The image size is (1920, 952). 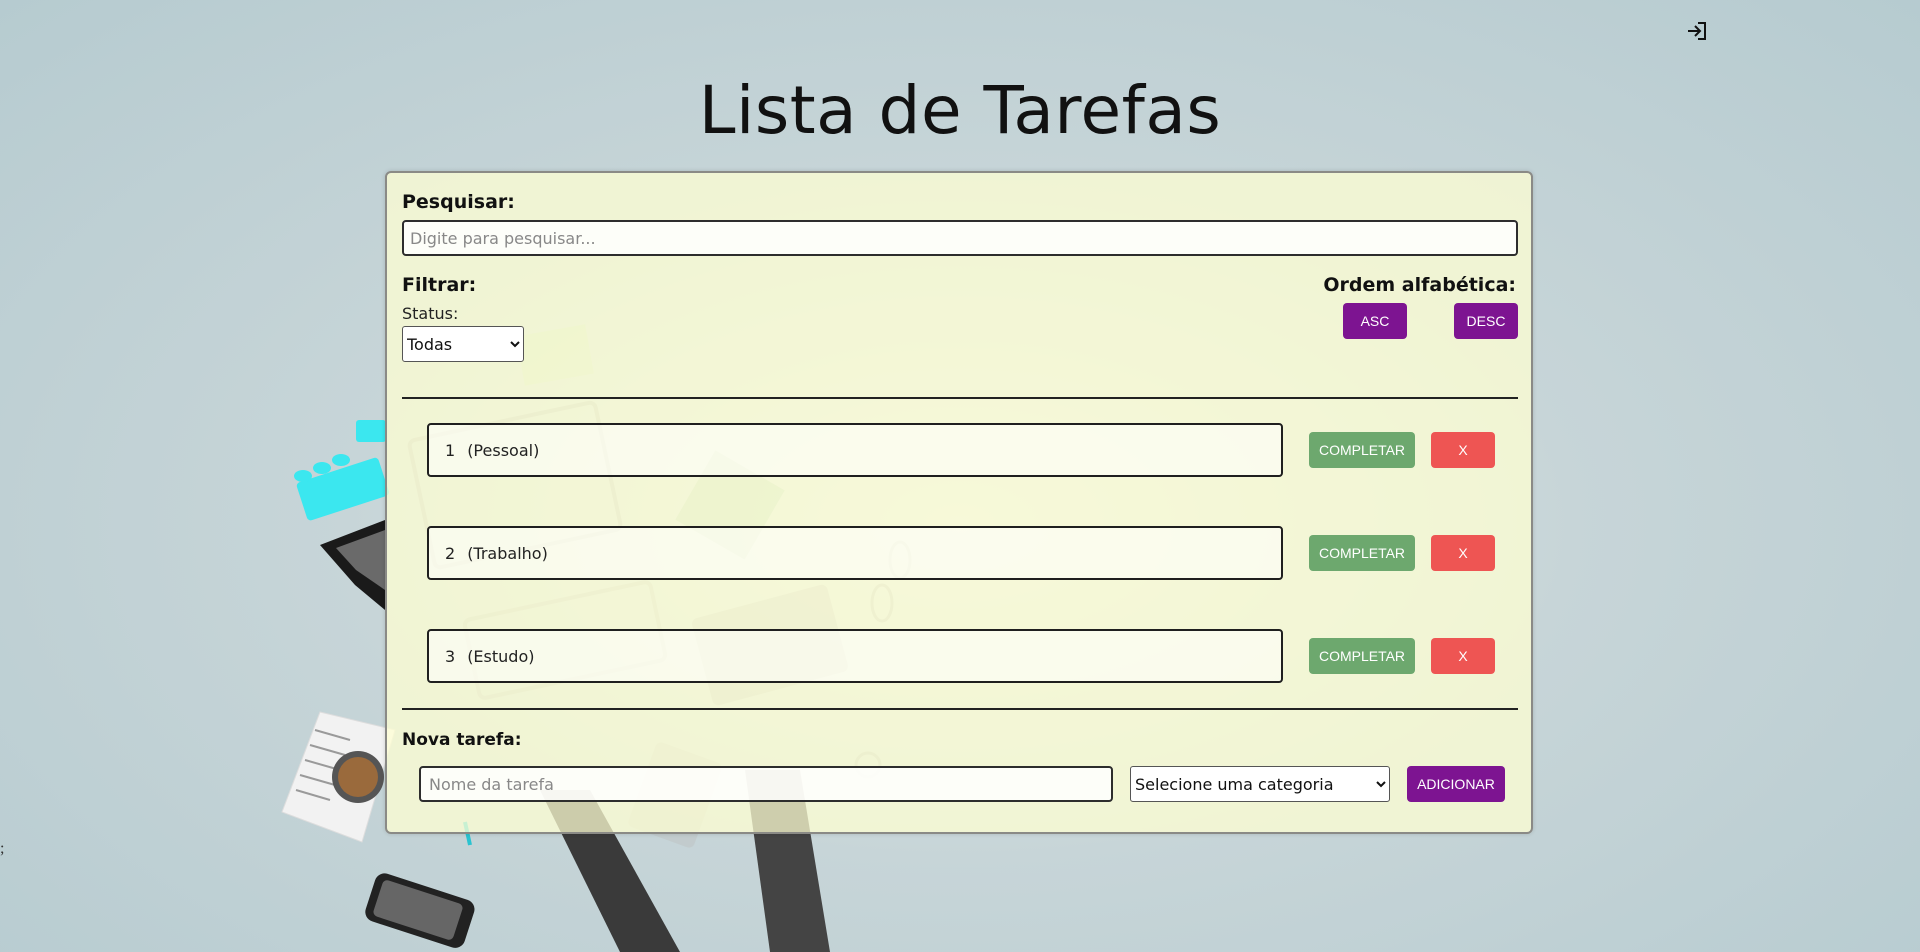 I want to click on search-label: Pesquisar:, so click(x=458, y=202).